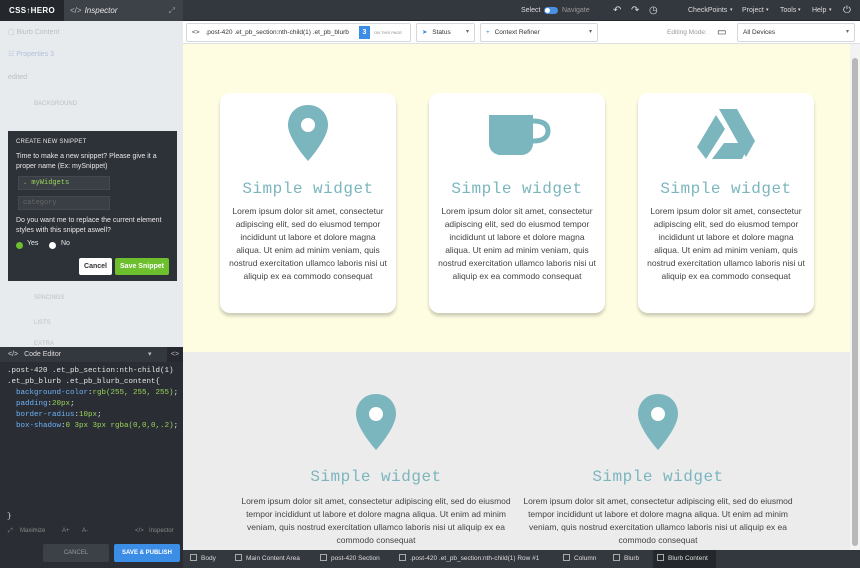  Describe the element at coordinates (119, 426) in the screenshot. I see `rule-value: 0 3px 3px rgba(0,0,0,.2)` at that location.